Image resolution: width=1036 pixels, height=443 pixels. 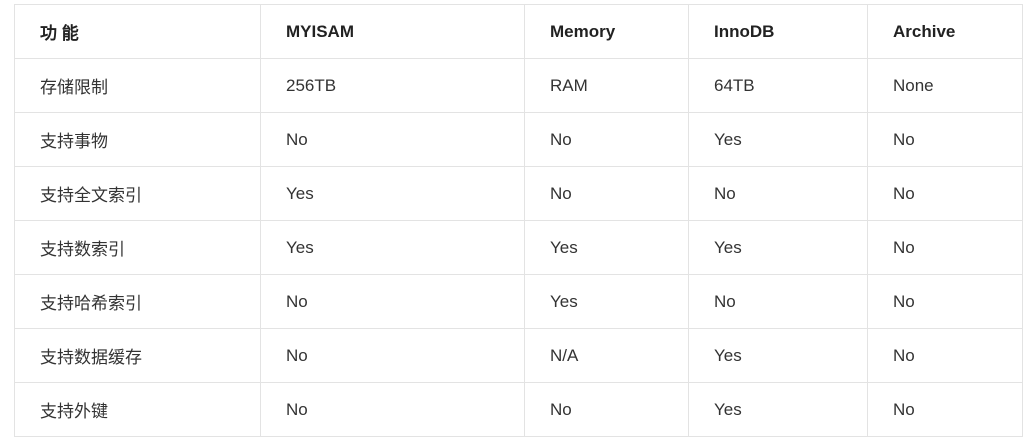 I want to click on cell-archive: None, so click(x=945, y=85).